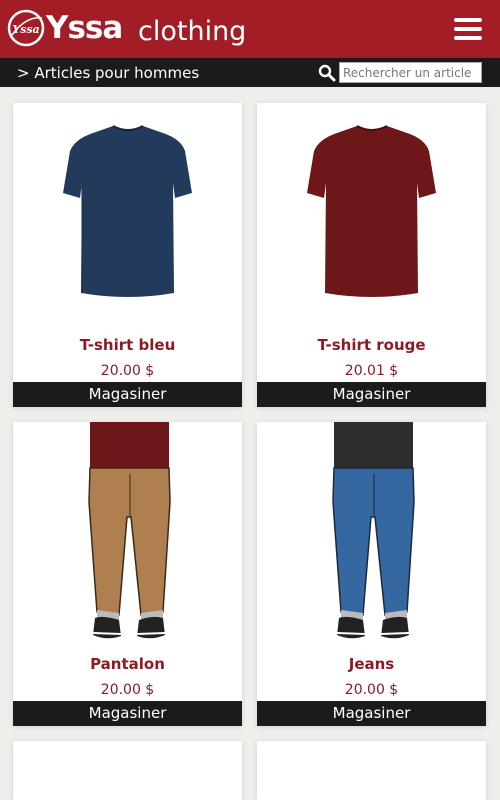 The image size is (500, 800). I want to click on red-tshirt-image, so click(371, 211).